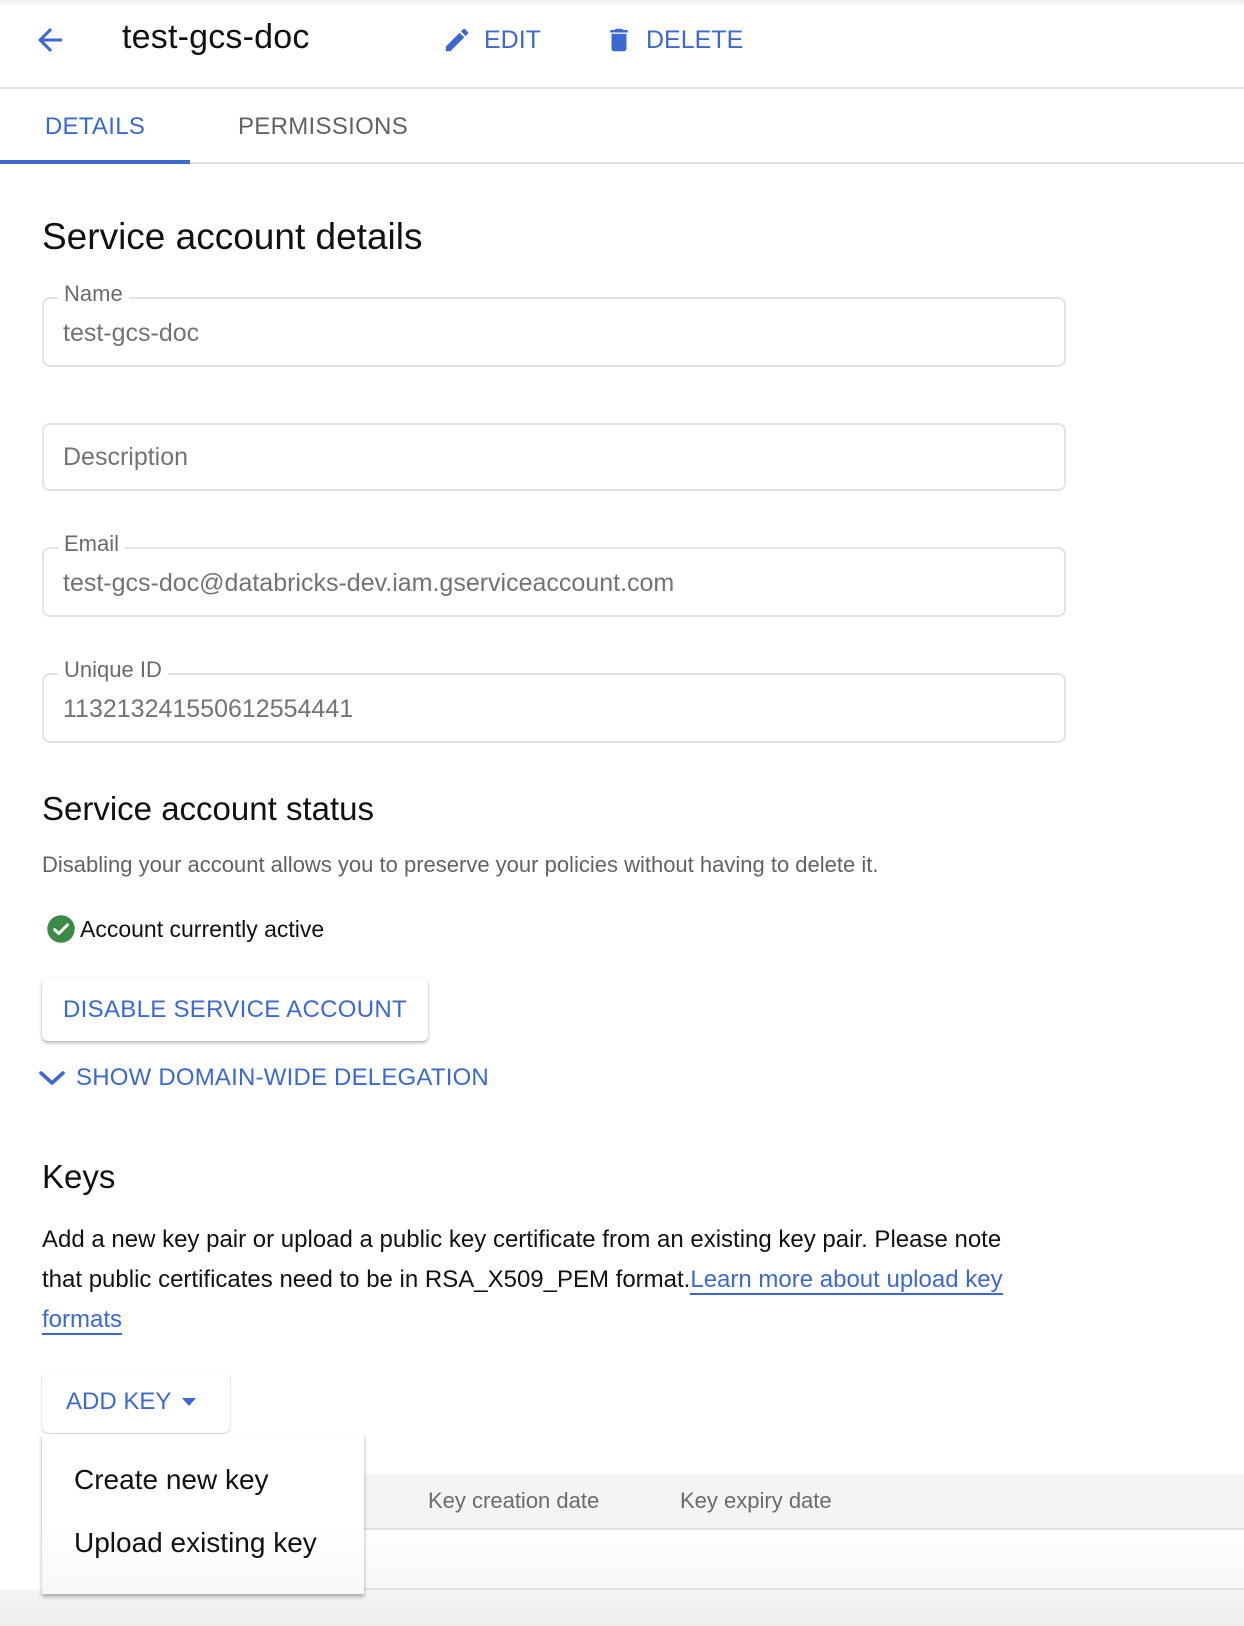 The image size is (1244, 1626). What do you see at coordinates (622, 127) in the screenshot?
I see `tab-bar: DETAILS PERMISSIONS` at bounding box center [622, 127].